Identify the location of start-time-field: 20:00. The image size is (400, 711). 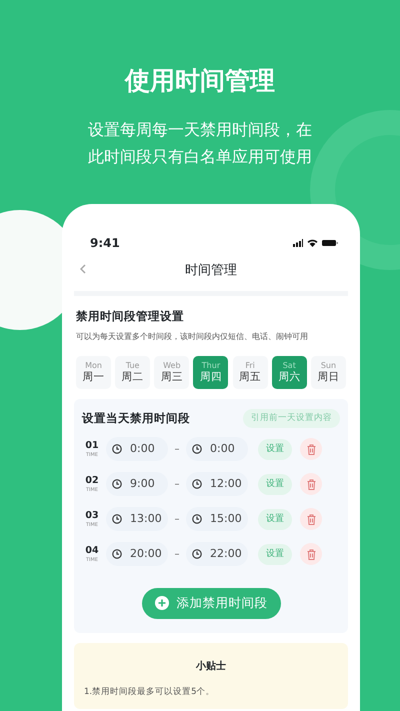
(137, 554).